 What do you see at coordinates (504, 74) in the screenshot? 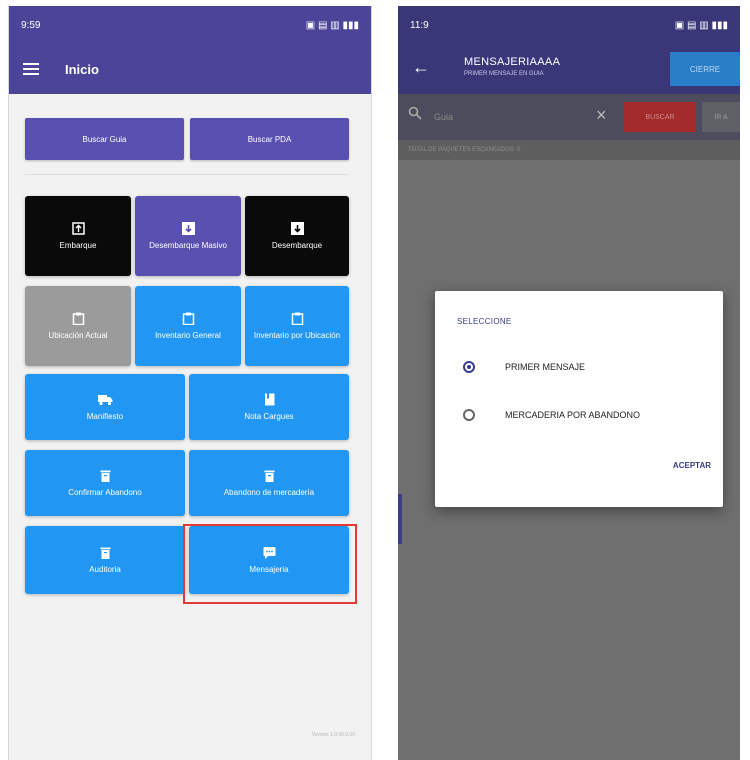
I see `page-subtitle: PRIMER MENSAJE EN GUIA` at bounding box center [504, 74].